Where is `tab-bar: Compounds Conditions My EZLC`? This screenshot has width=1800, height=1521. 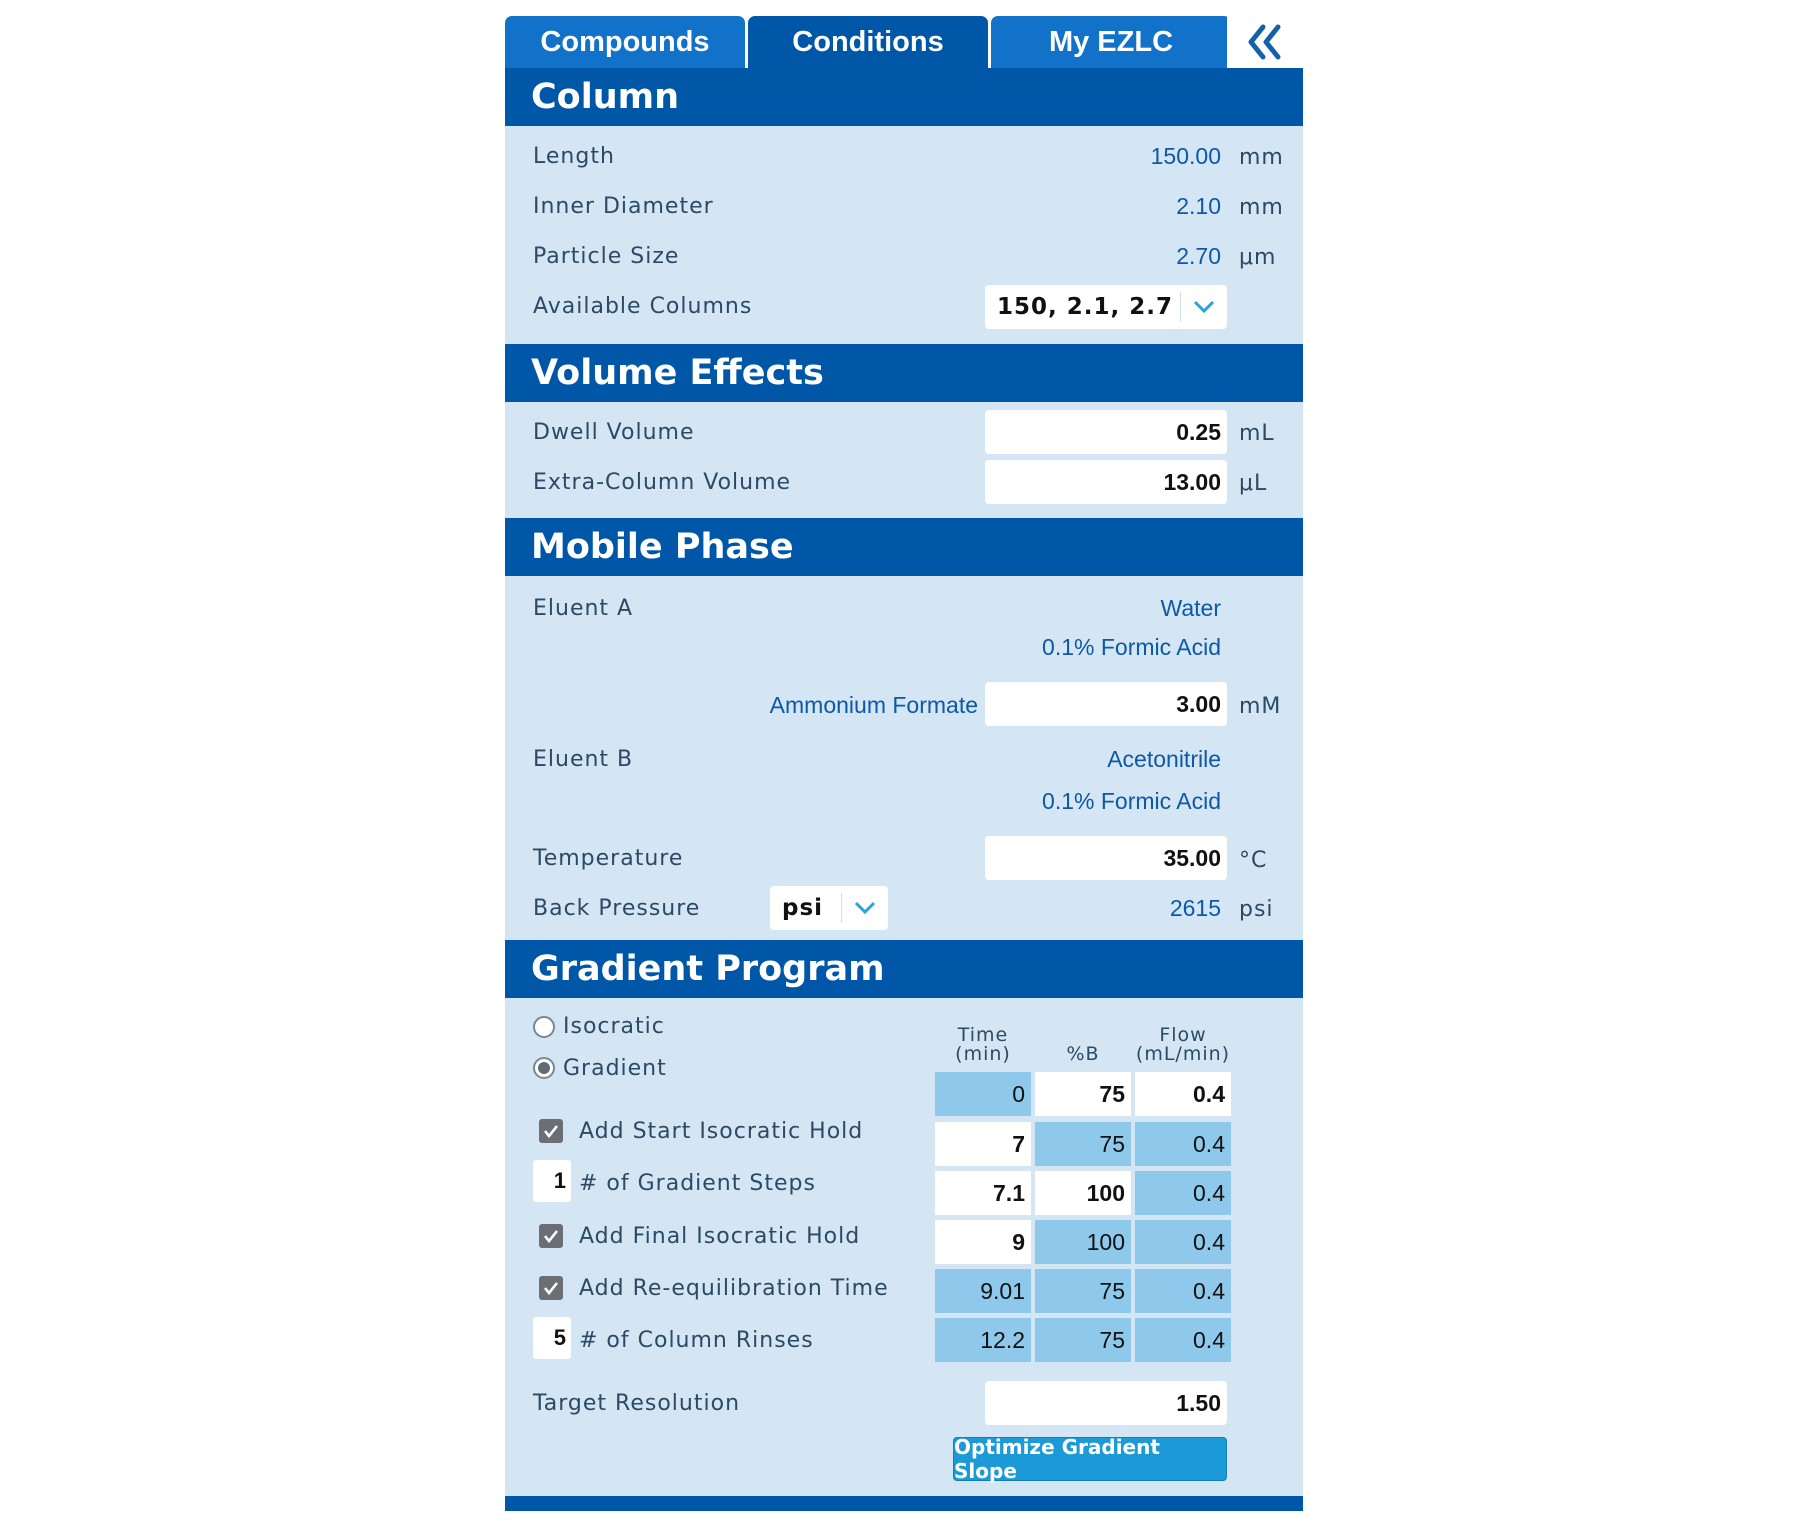 tab-bar: Compounds Conditions My EZLC is located at coordinates (904, 42).